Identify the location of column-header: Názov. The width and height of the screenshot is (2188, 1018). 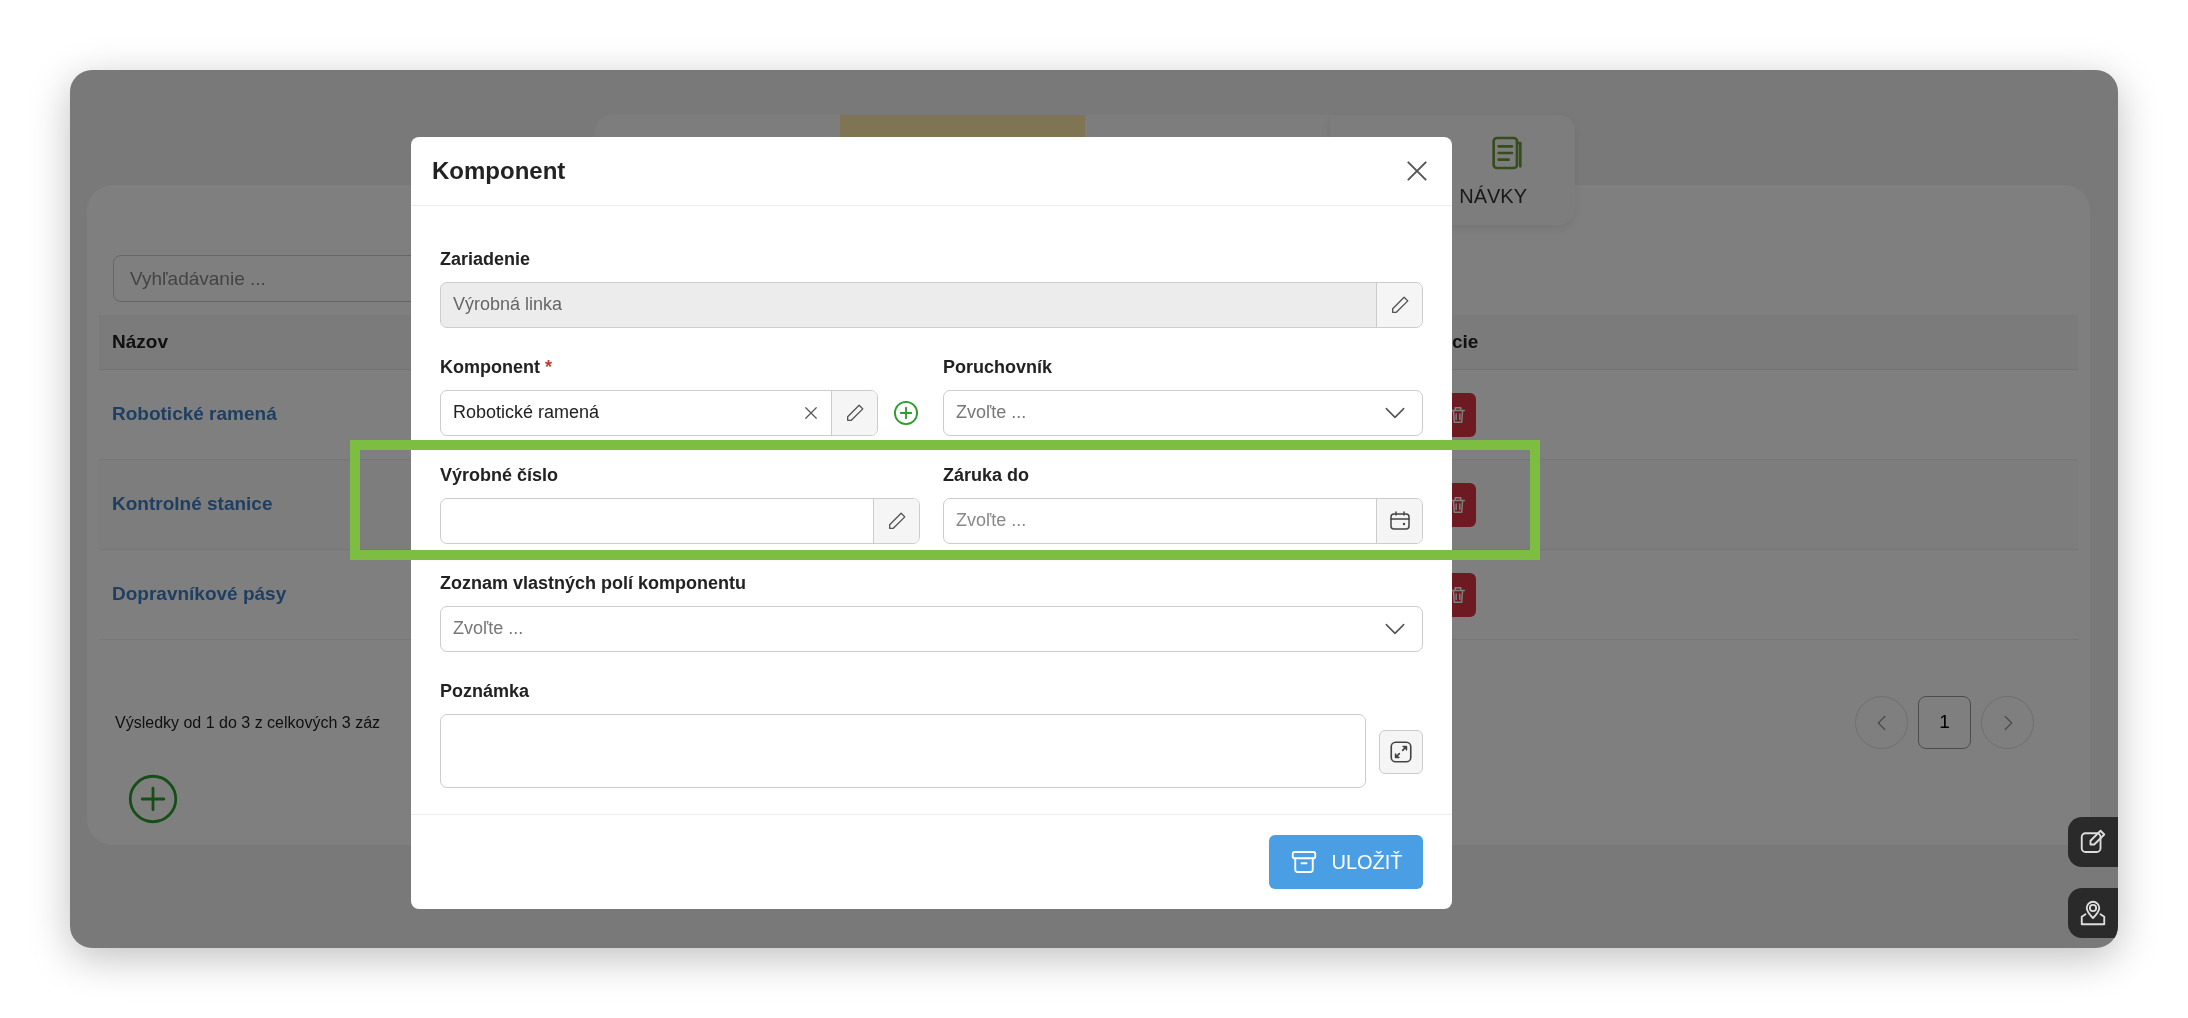
(140, 341).